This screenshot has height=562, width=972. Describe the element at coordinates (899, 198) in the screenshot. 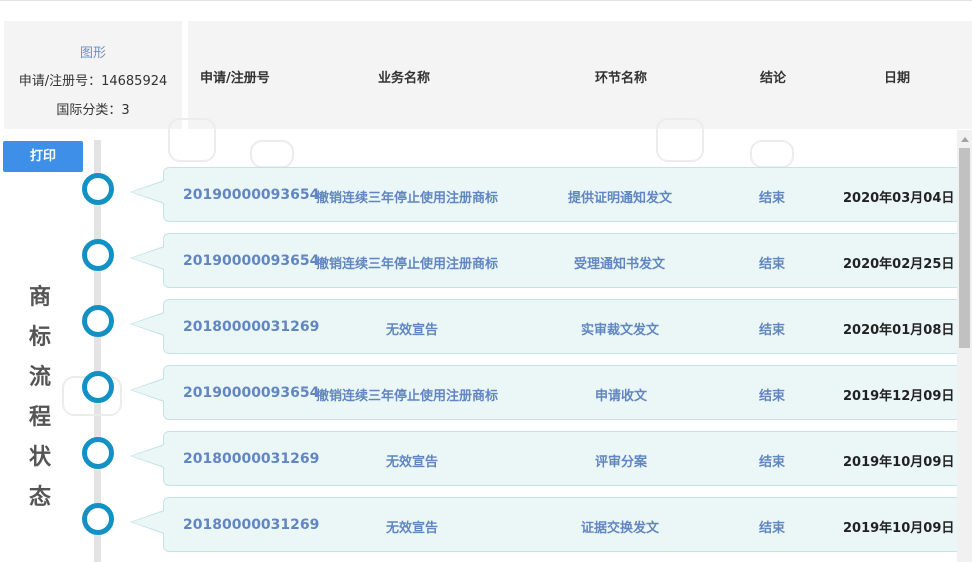

I see `entry-date: 2020年03月04日` at that location.